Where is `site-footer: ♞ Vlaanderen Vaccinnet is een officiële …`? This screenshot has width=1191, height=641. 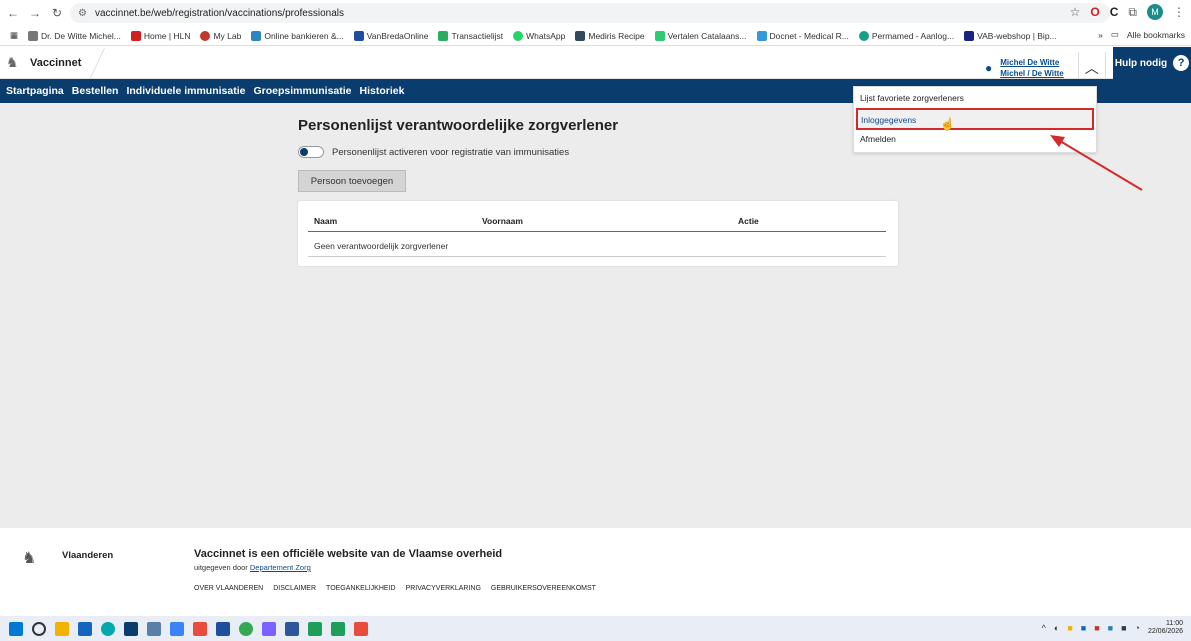
site-footer: ♞ Vlaanderen Vaccinnet is een officiële … is located at coordinates (595, 572).